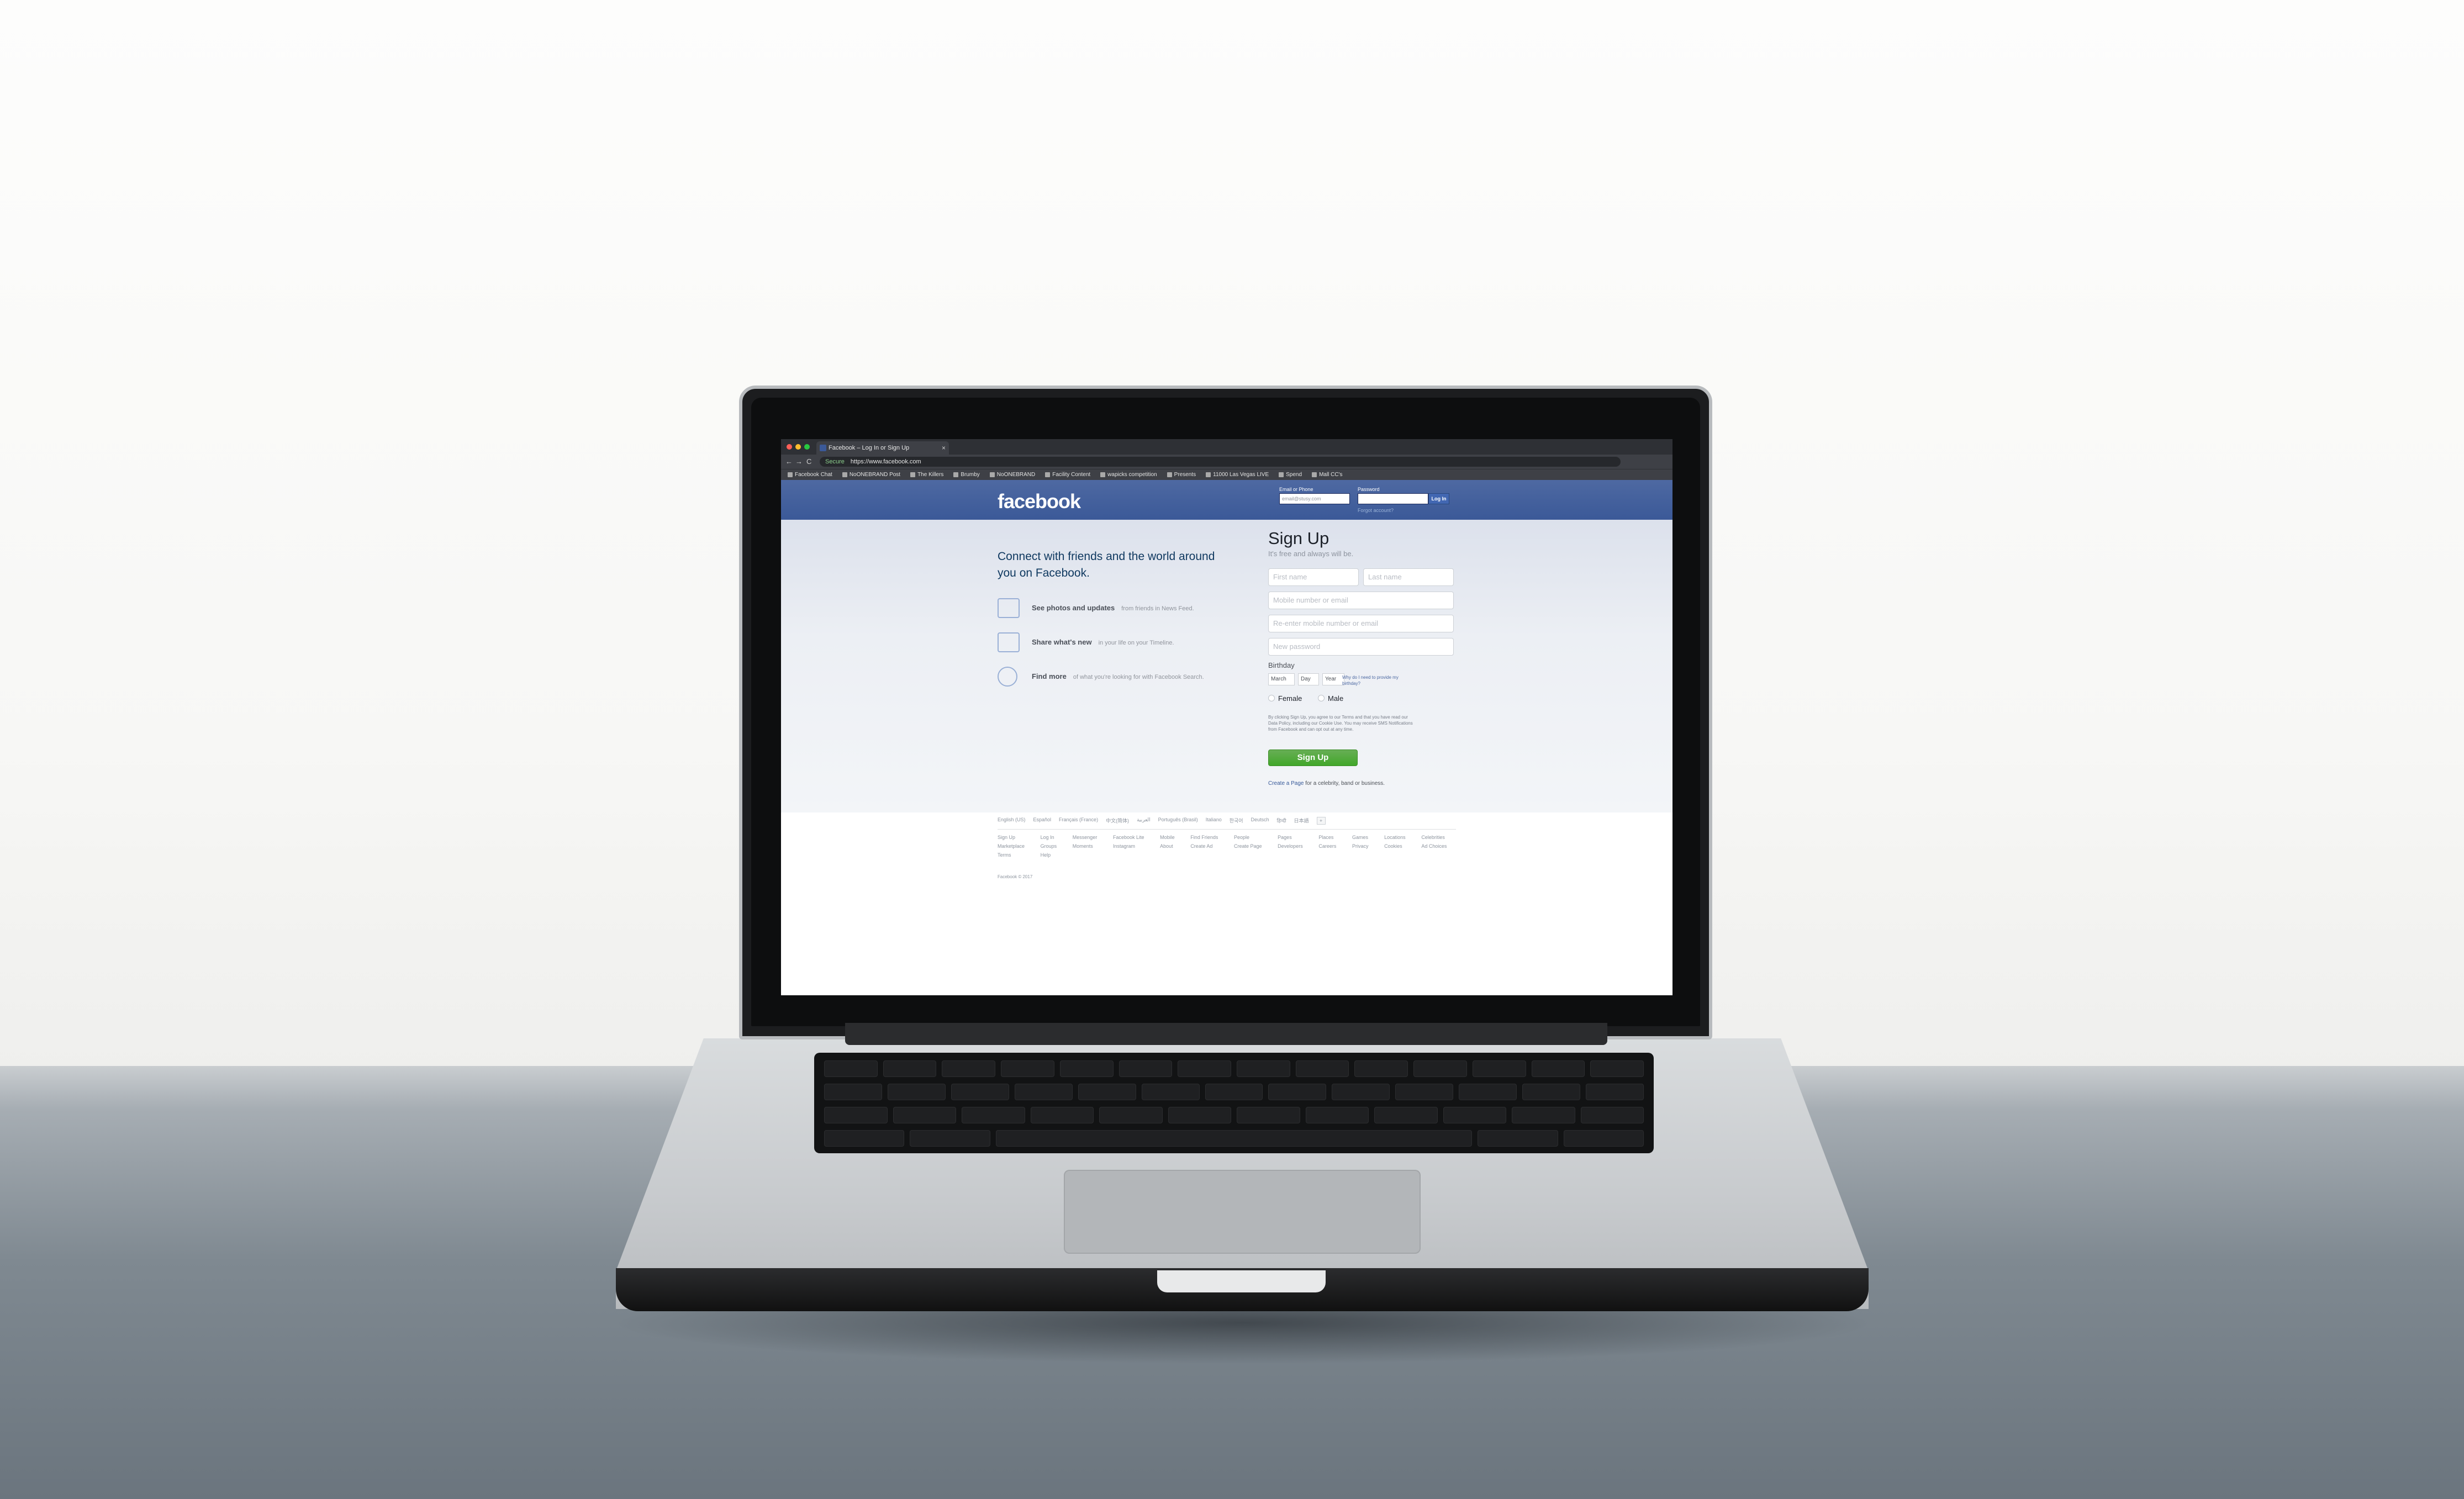 The height and width of the screenshot is (1499, 2464). I want to click on bookmark-item: wapicks competition, so click(1128, 475).